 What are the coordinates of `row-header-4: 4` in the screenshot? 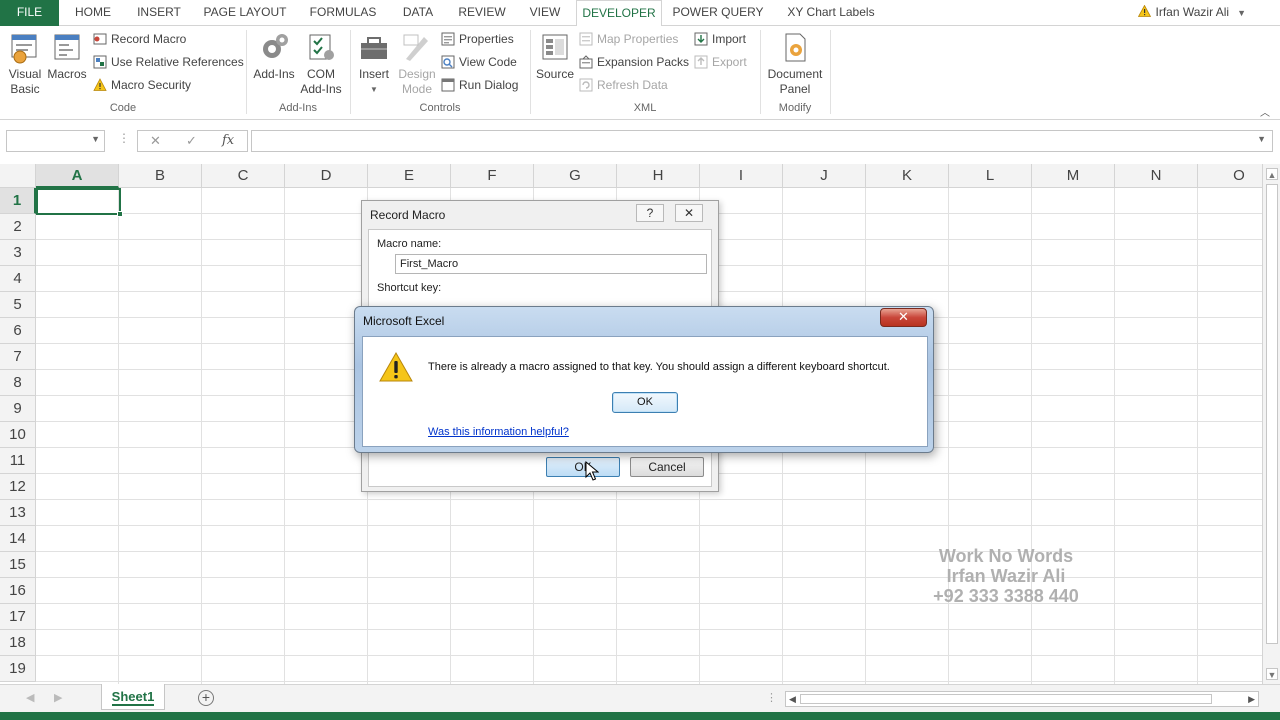 It's located at (18, 279).